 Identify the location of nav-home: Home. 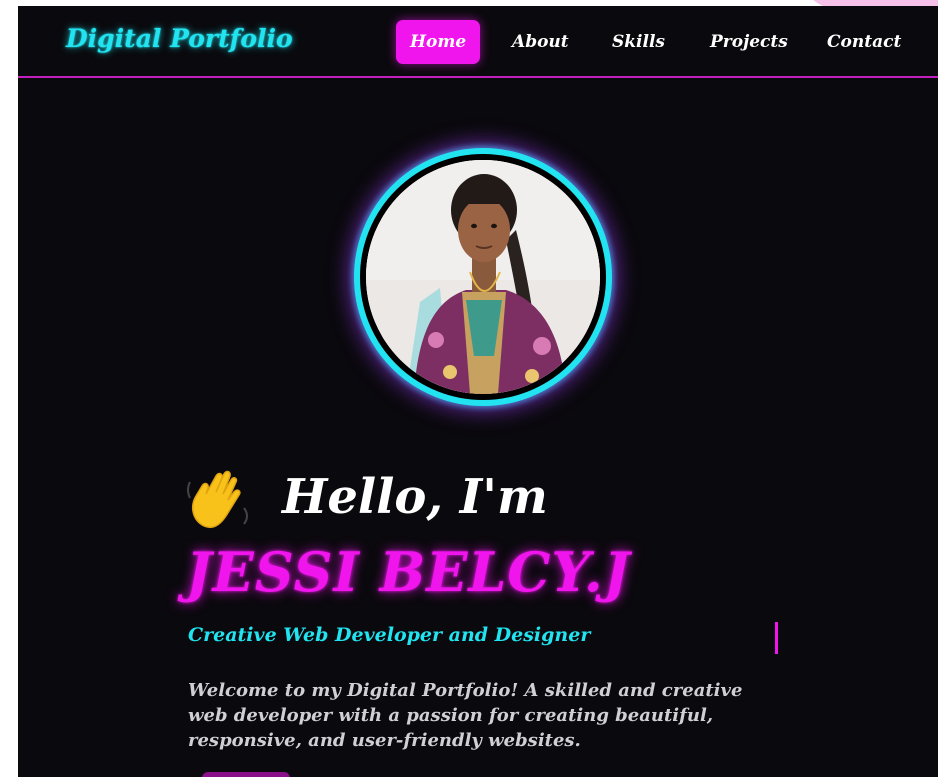
(438, 42).